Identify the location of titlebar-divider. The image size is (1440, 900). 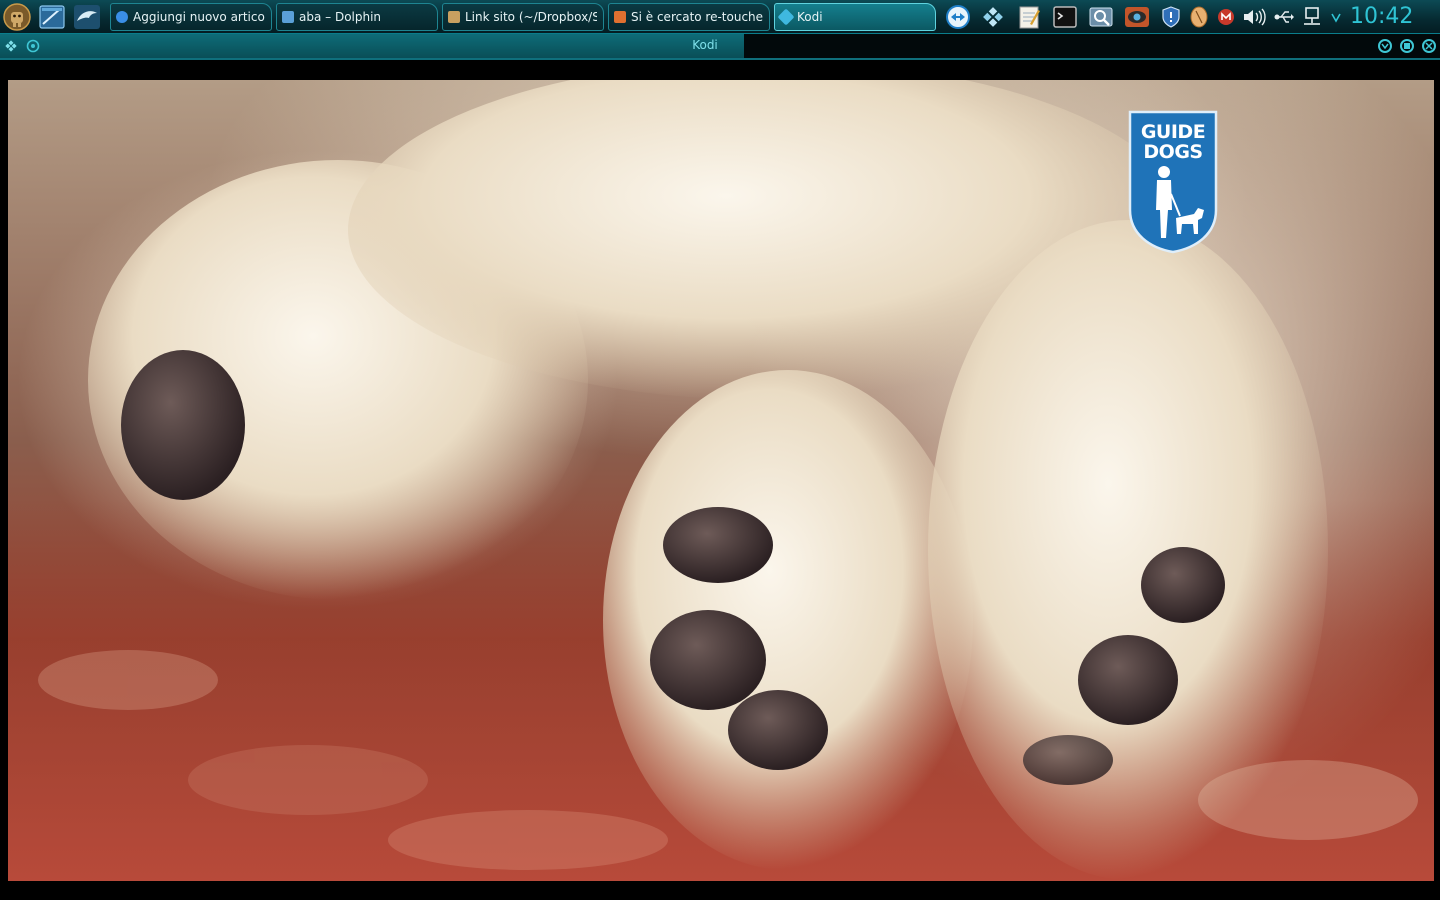
(720, 59).